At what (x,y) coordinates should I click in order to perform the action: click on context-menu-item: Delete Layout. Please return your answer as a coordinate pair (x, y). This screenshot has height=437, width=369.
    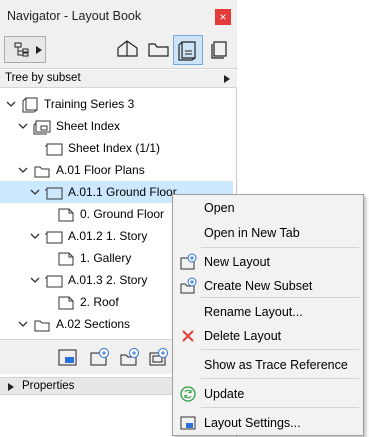
    Looking at the image, I should click on (268, 336).